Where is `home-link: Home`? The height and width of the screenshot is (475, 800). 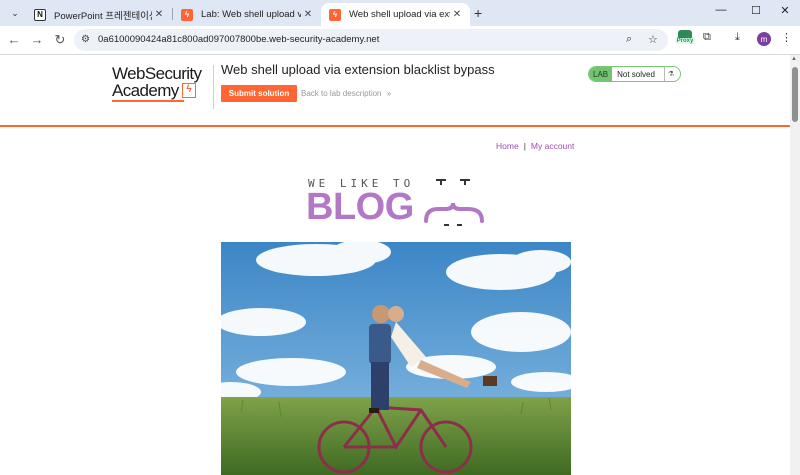
home-link: Home is located at coordinates (507, 146).